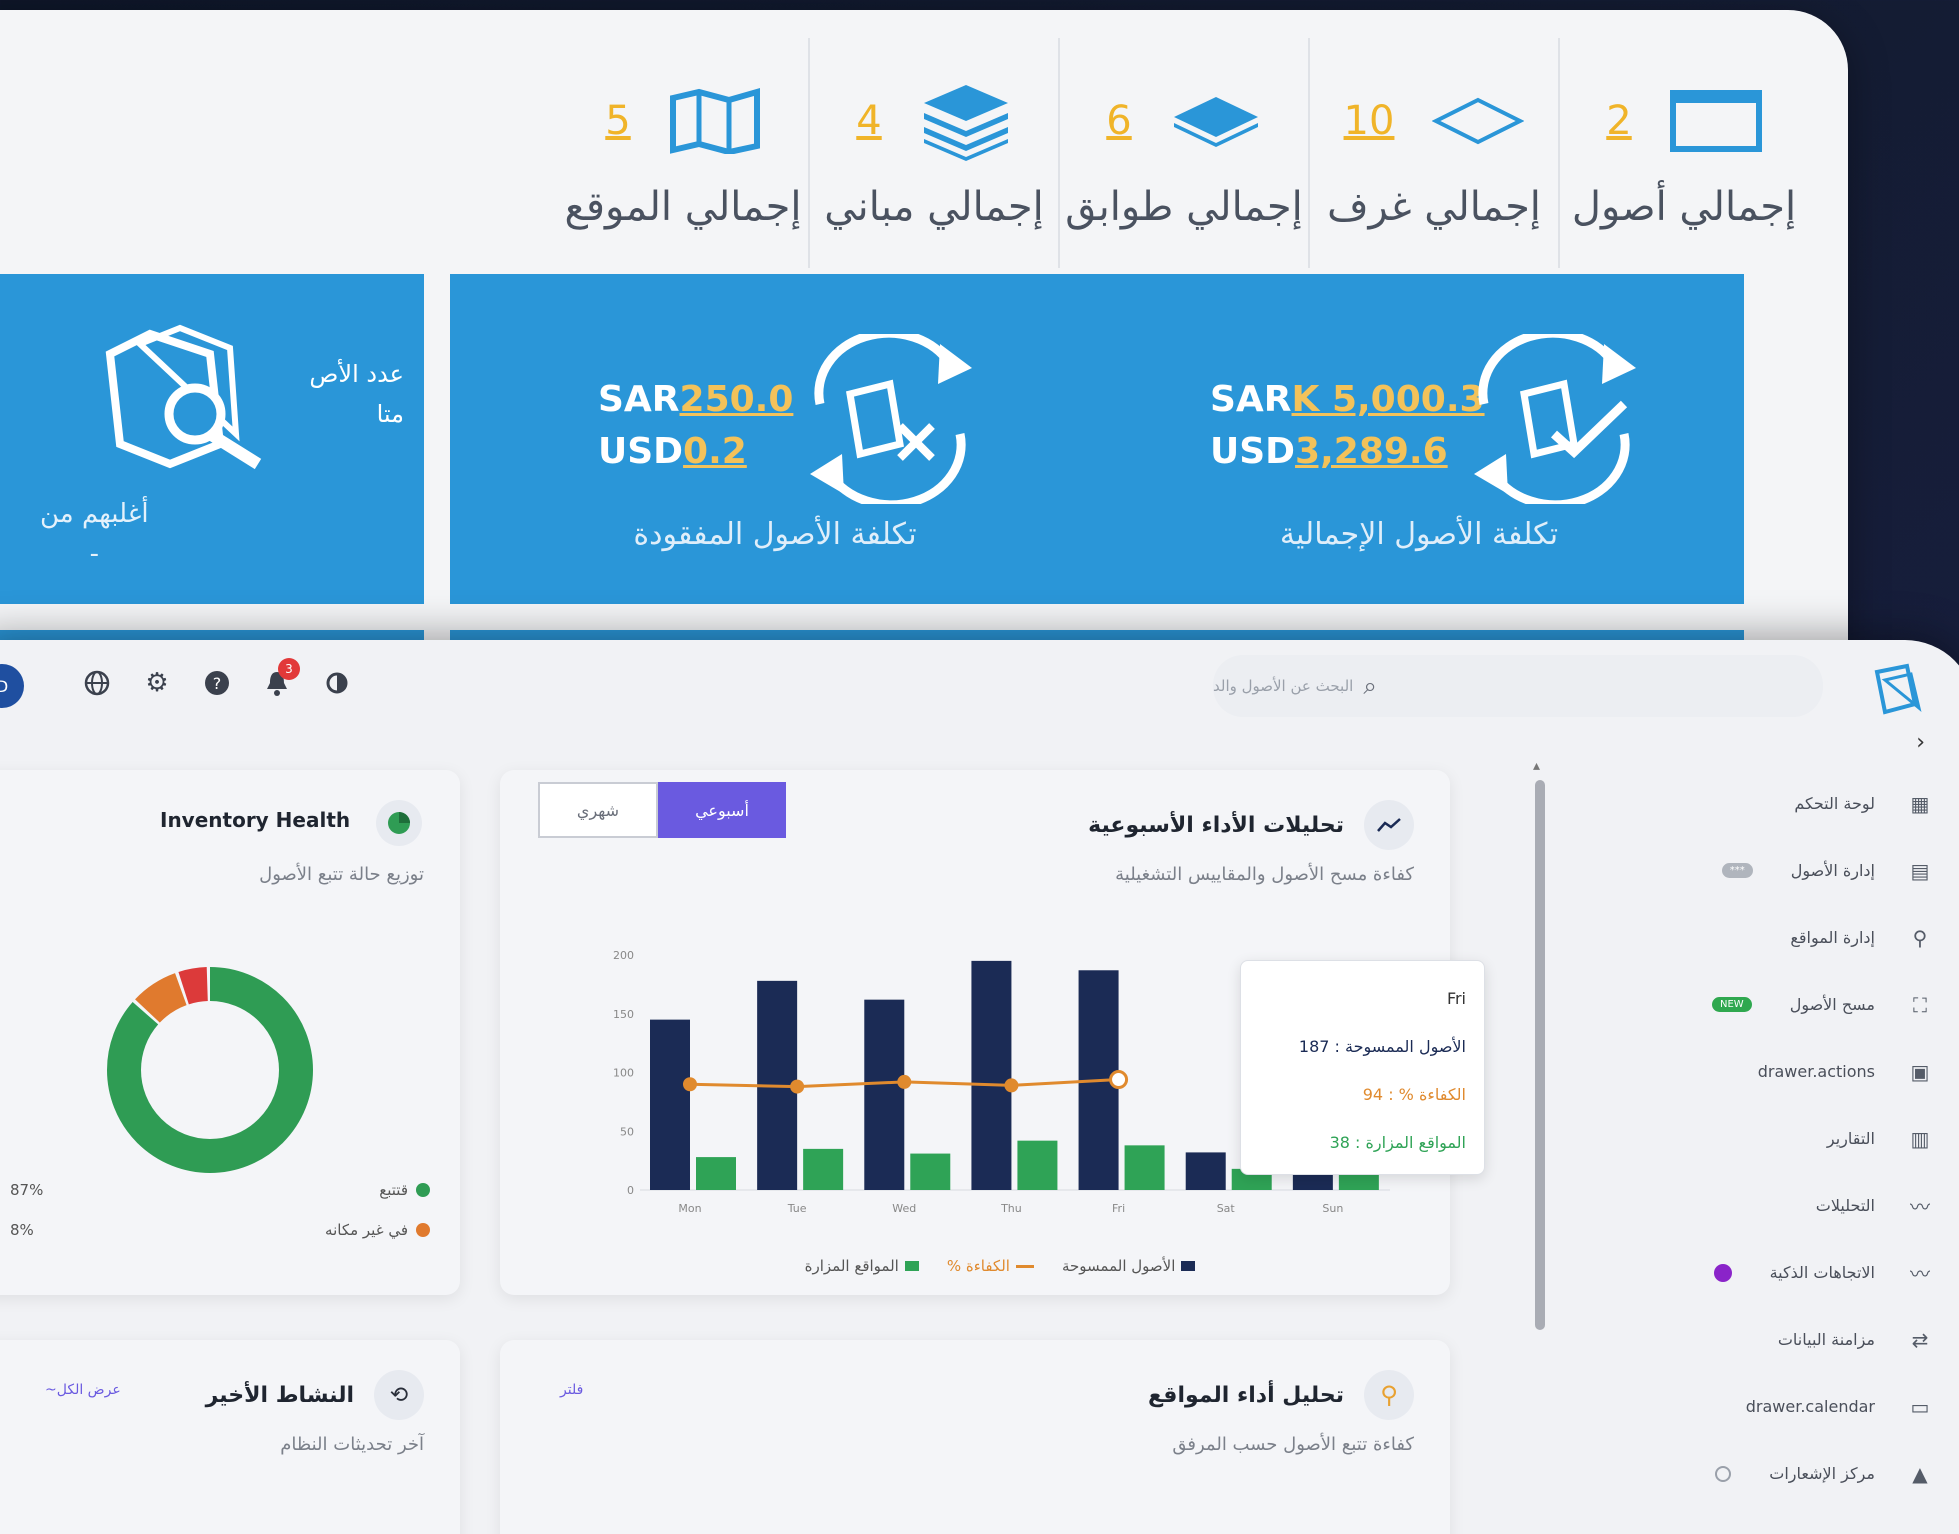 This screenshot has width=1959, height=1534. Describe the element at coordinates (1755, 1004) in the screenshot. I see `sidebar-item-scan: ⛶ مسح الأصول NEW` at that location.